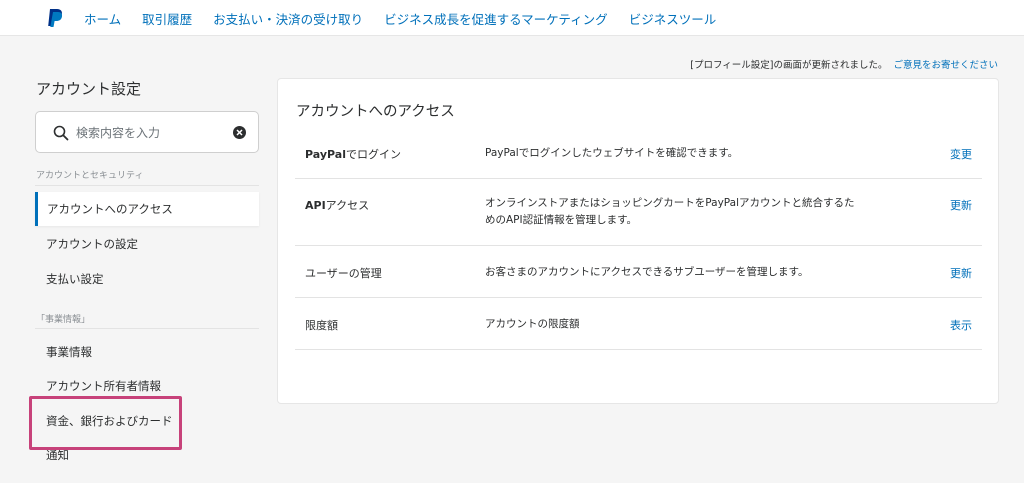 Image resolution: width=1024 pixels, height=483 pixels. I want to click on panel-title: アカウントへのアクセス, so click(375, 112).